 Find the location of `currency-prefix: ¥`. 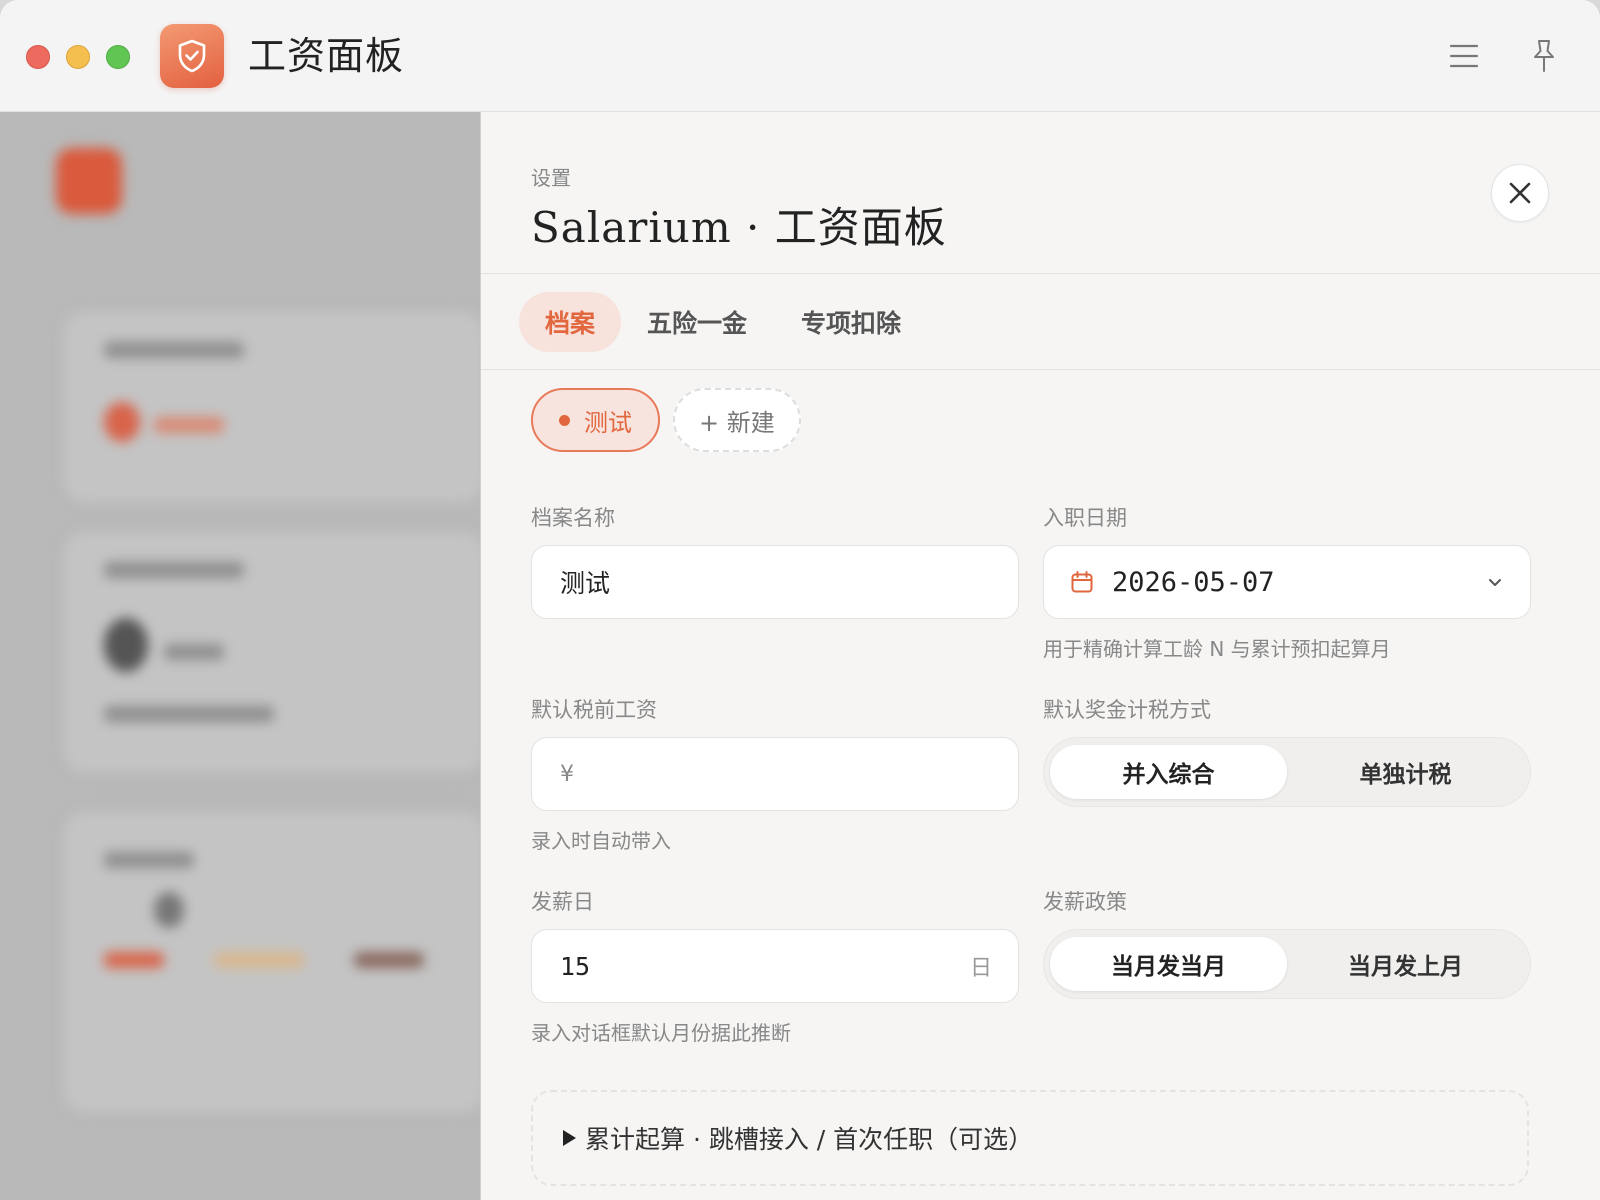

currency-prefix: ¥ is located at coordinates (567, 774).